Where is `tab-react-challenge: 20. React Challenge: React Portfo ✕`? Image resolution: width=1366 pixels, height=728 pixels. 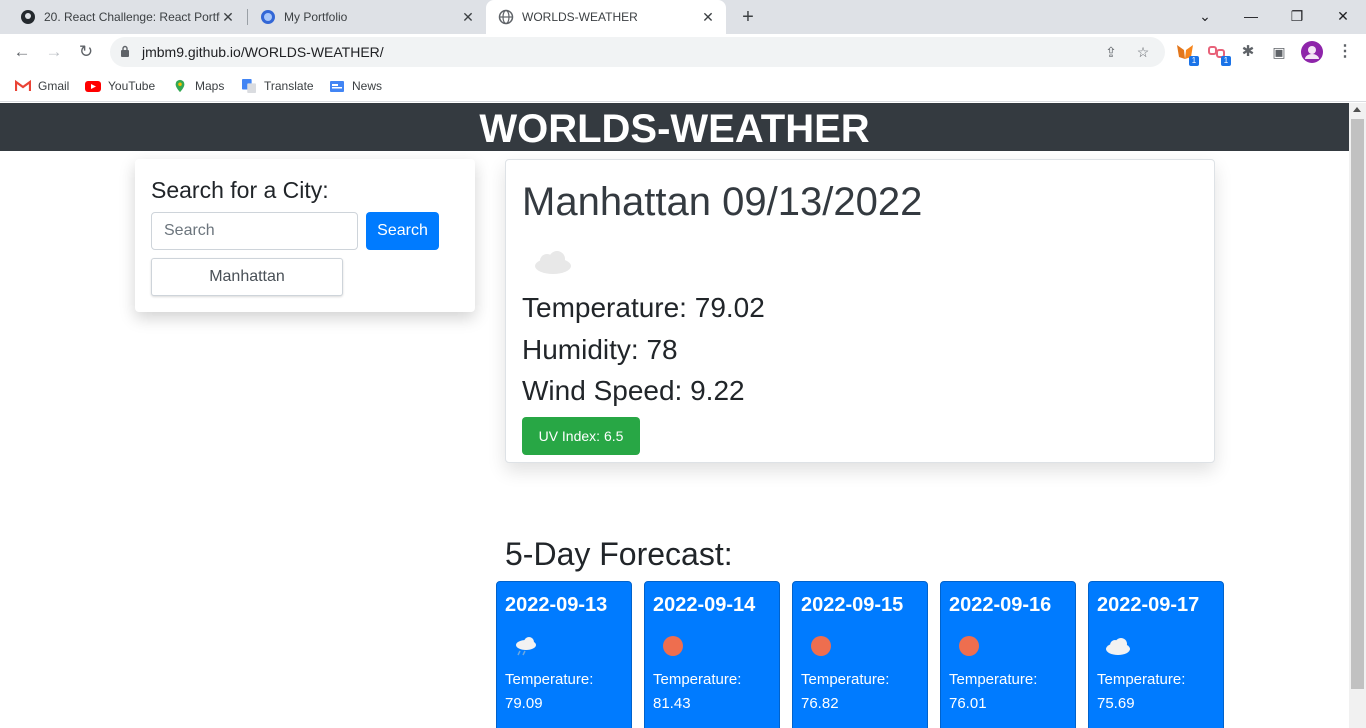 tab-react-challenge: 20. React Challenge: React Portfo ✕ is located at coordinates (123, 17).